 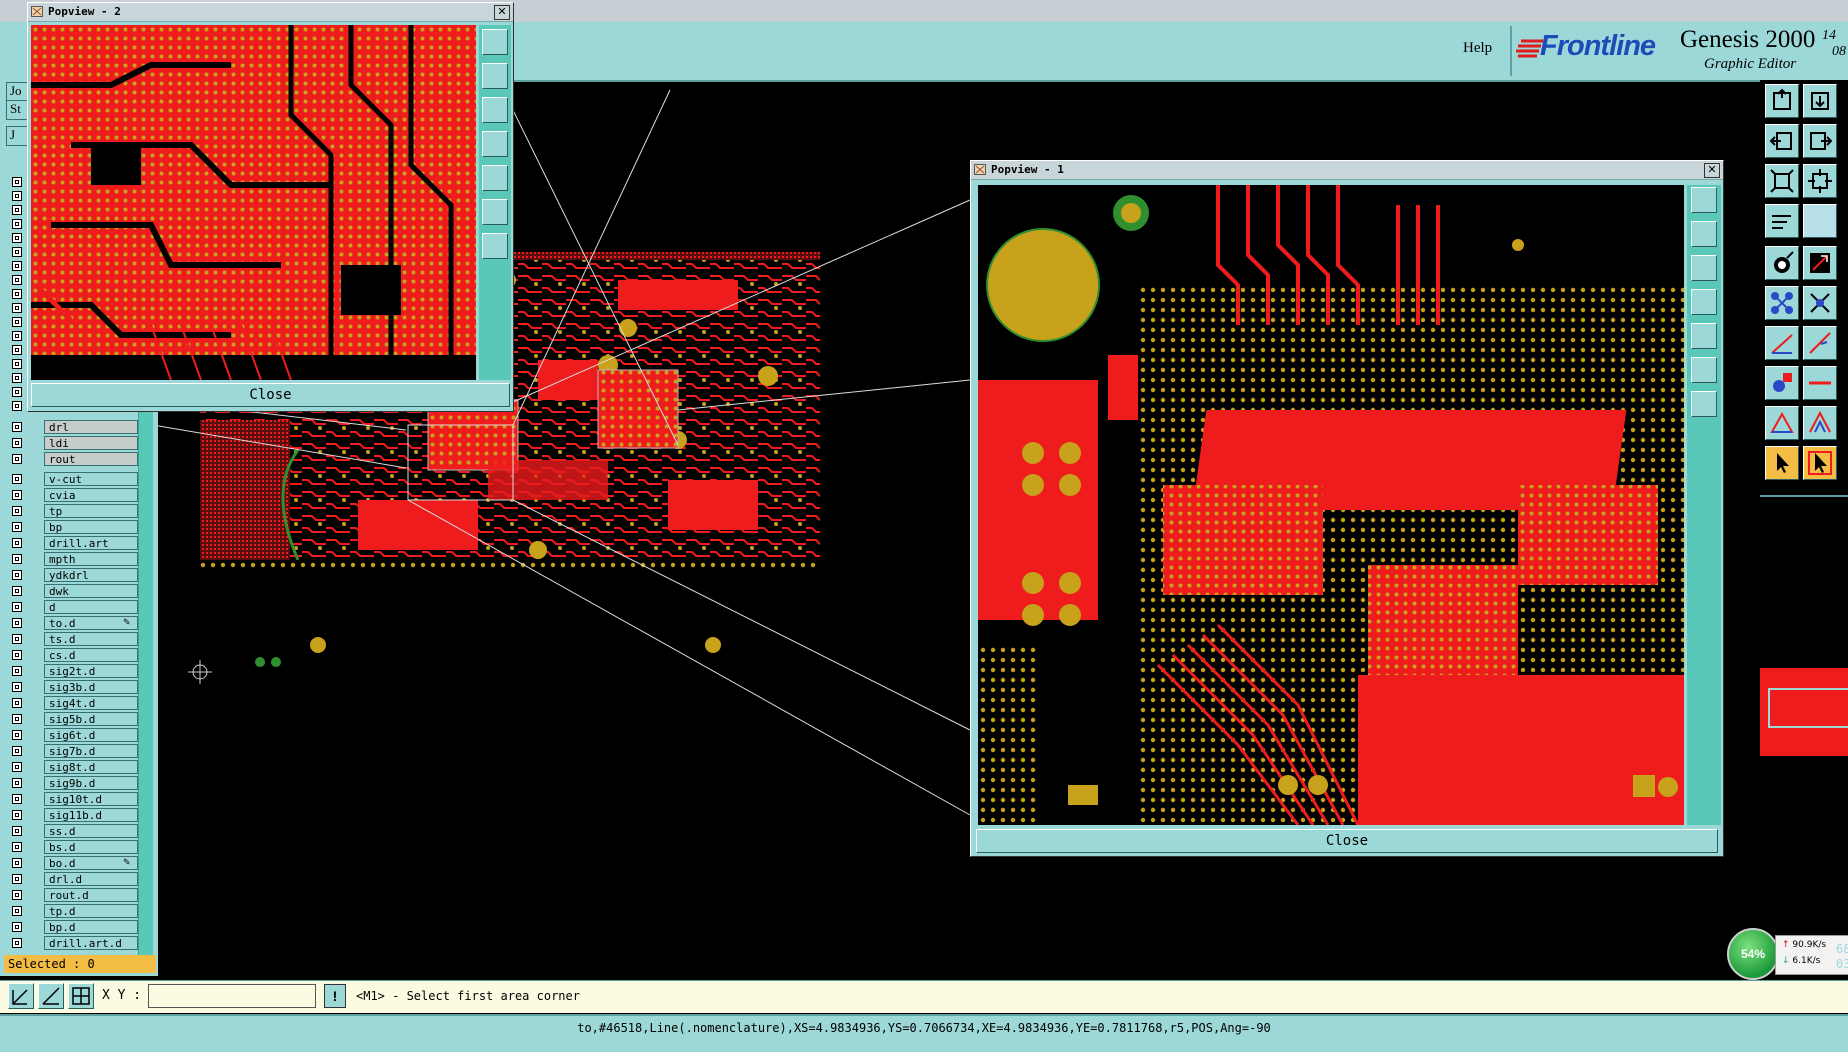 What do you see at coordinates (91, 751) in the screenshot?
I see `layer-name: sig7b.d` at bounding box center [91, 751].